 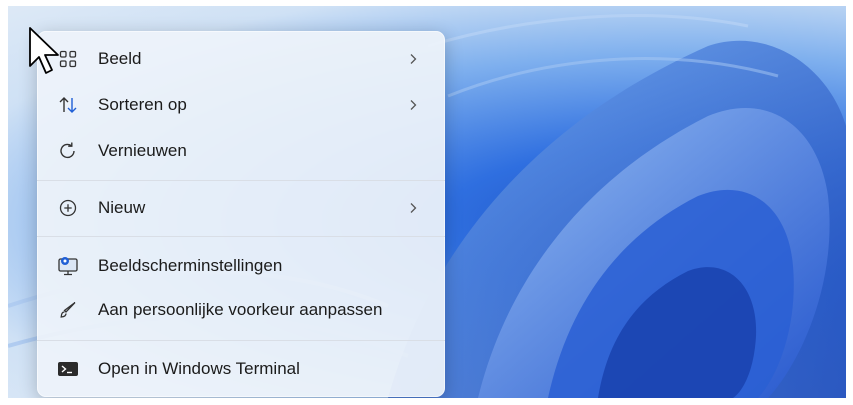 I want to click on menu-item-open-in-windows-terminal: Open in Windows Terminal, so click(x=241, y=369).